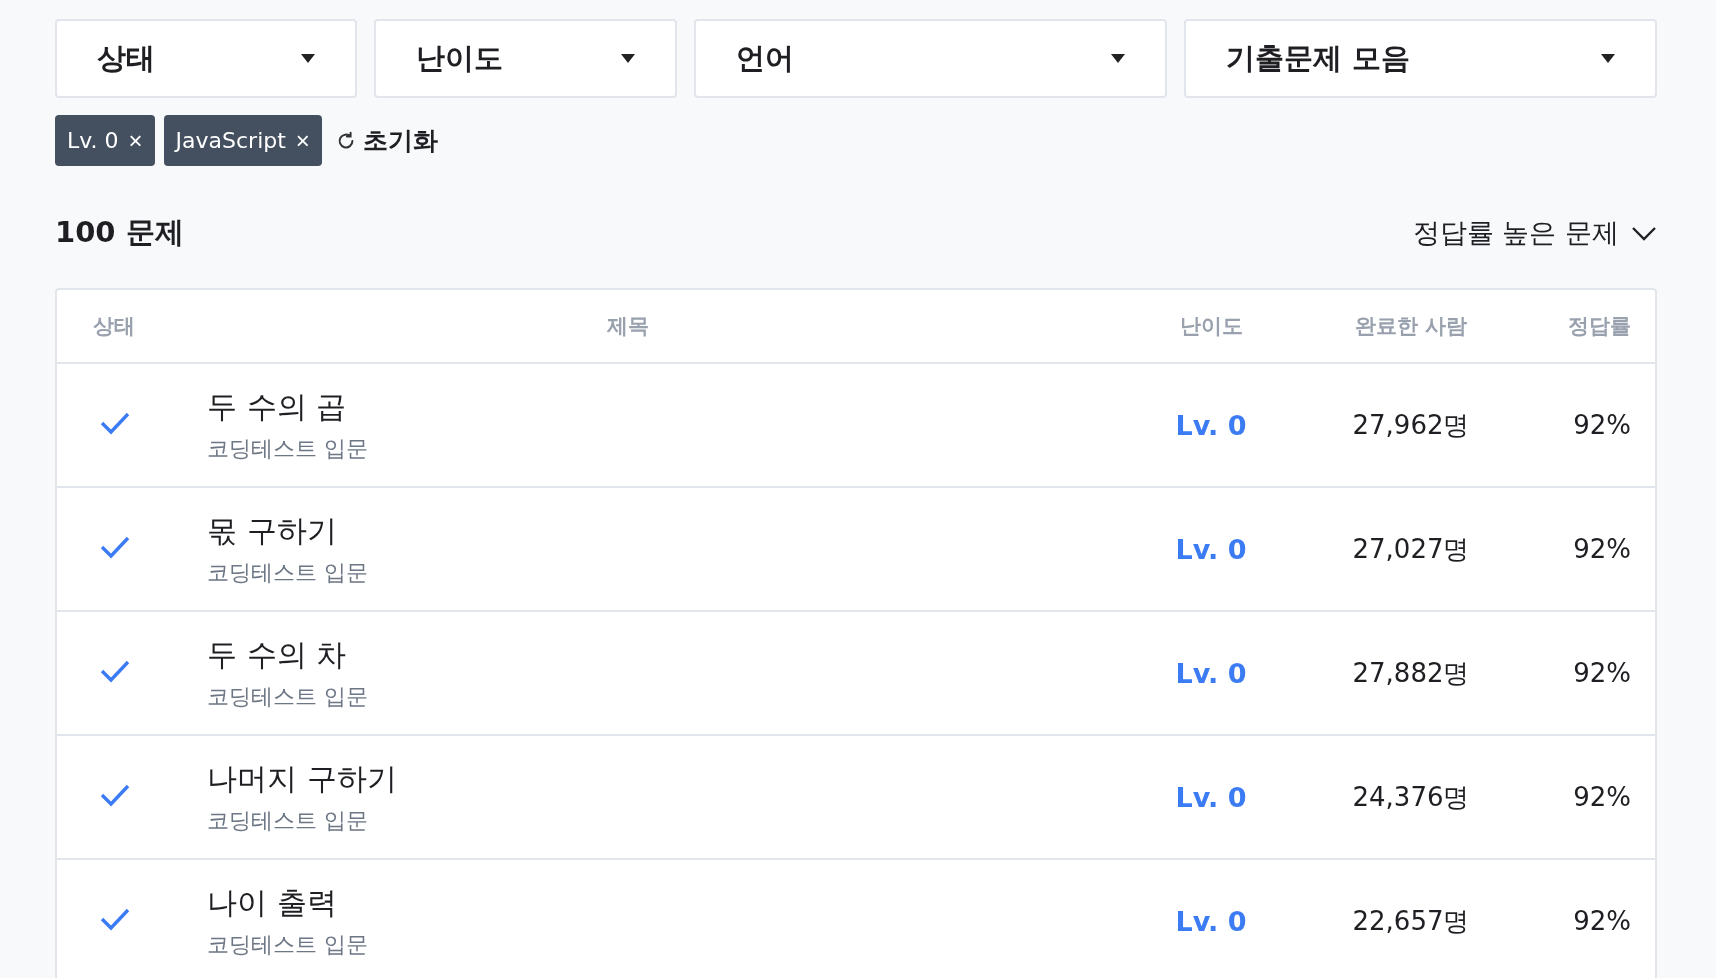 Image resolution: width=1716 pixels, height=978 pixels. What do you see at coordinates (277, 407) in the screenshot?
I see `problem-title: 두 수의 곱` at bounding box center [277, 407].